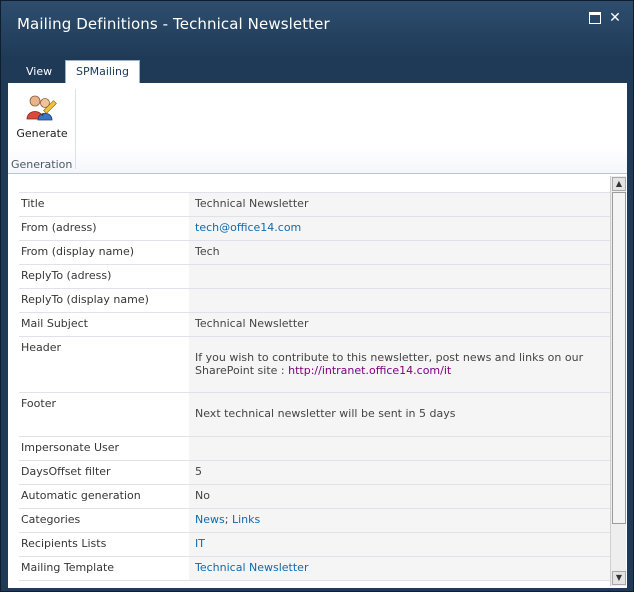 The height and width of the screenshot is (592, 634). Describe the element at coordinates (317, 71) in the screenshot. I see `ribbon-tabs: View SPMailing` at that location.